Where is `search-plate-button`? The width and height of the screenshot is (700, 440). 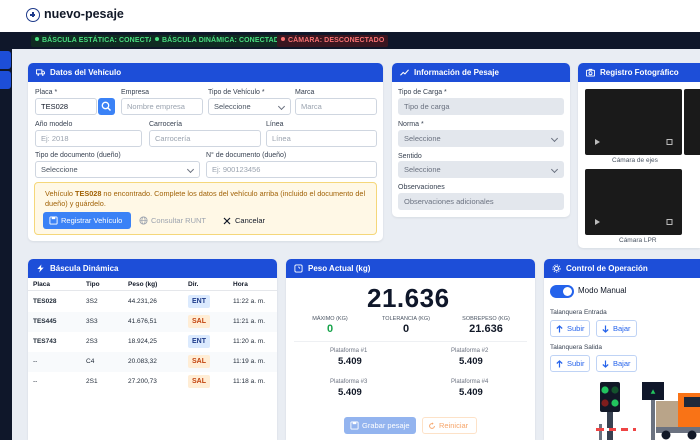
search-plate-button is located at coordinates (106, 106).